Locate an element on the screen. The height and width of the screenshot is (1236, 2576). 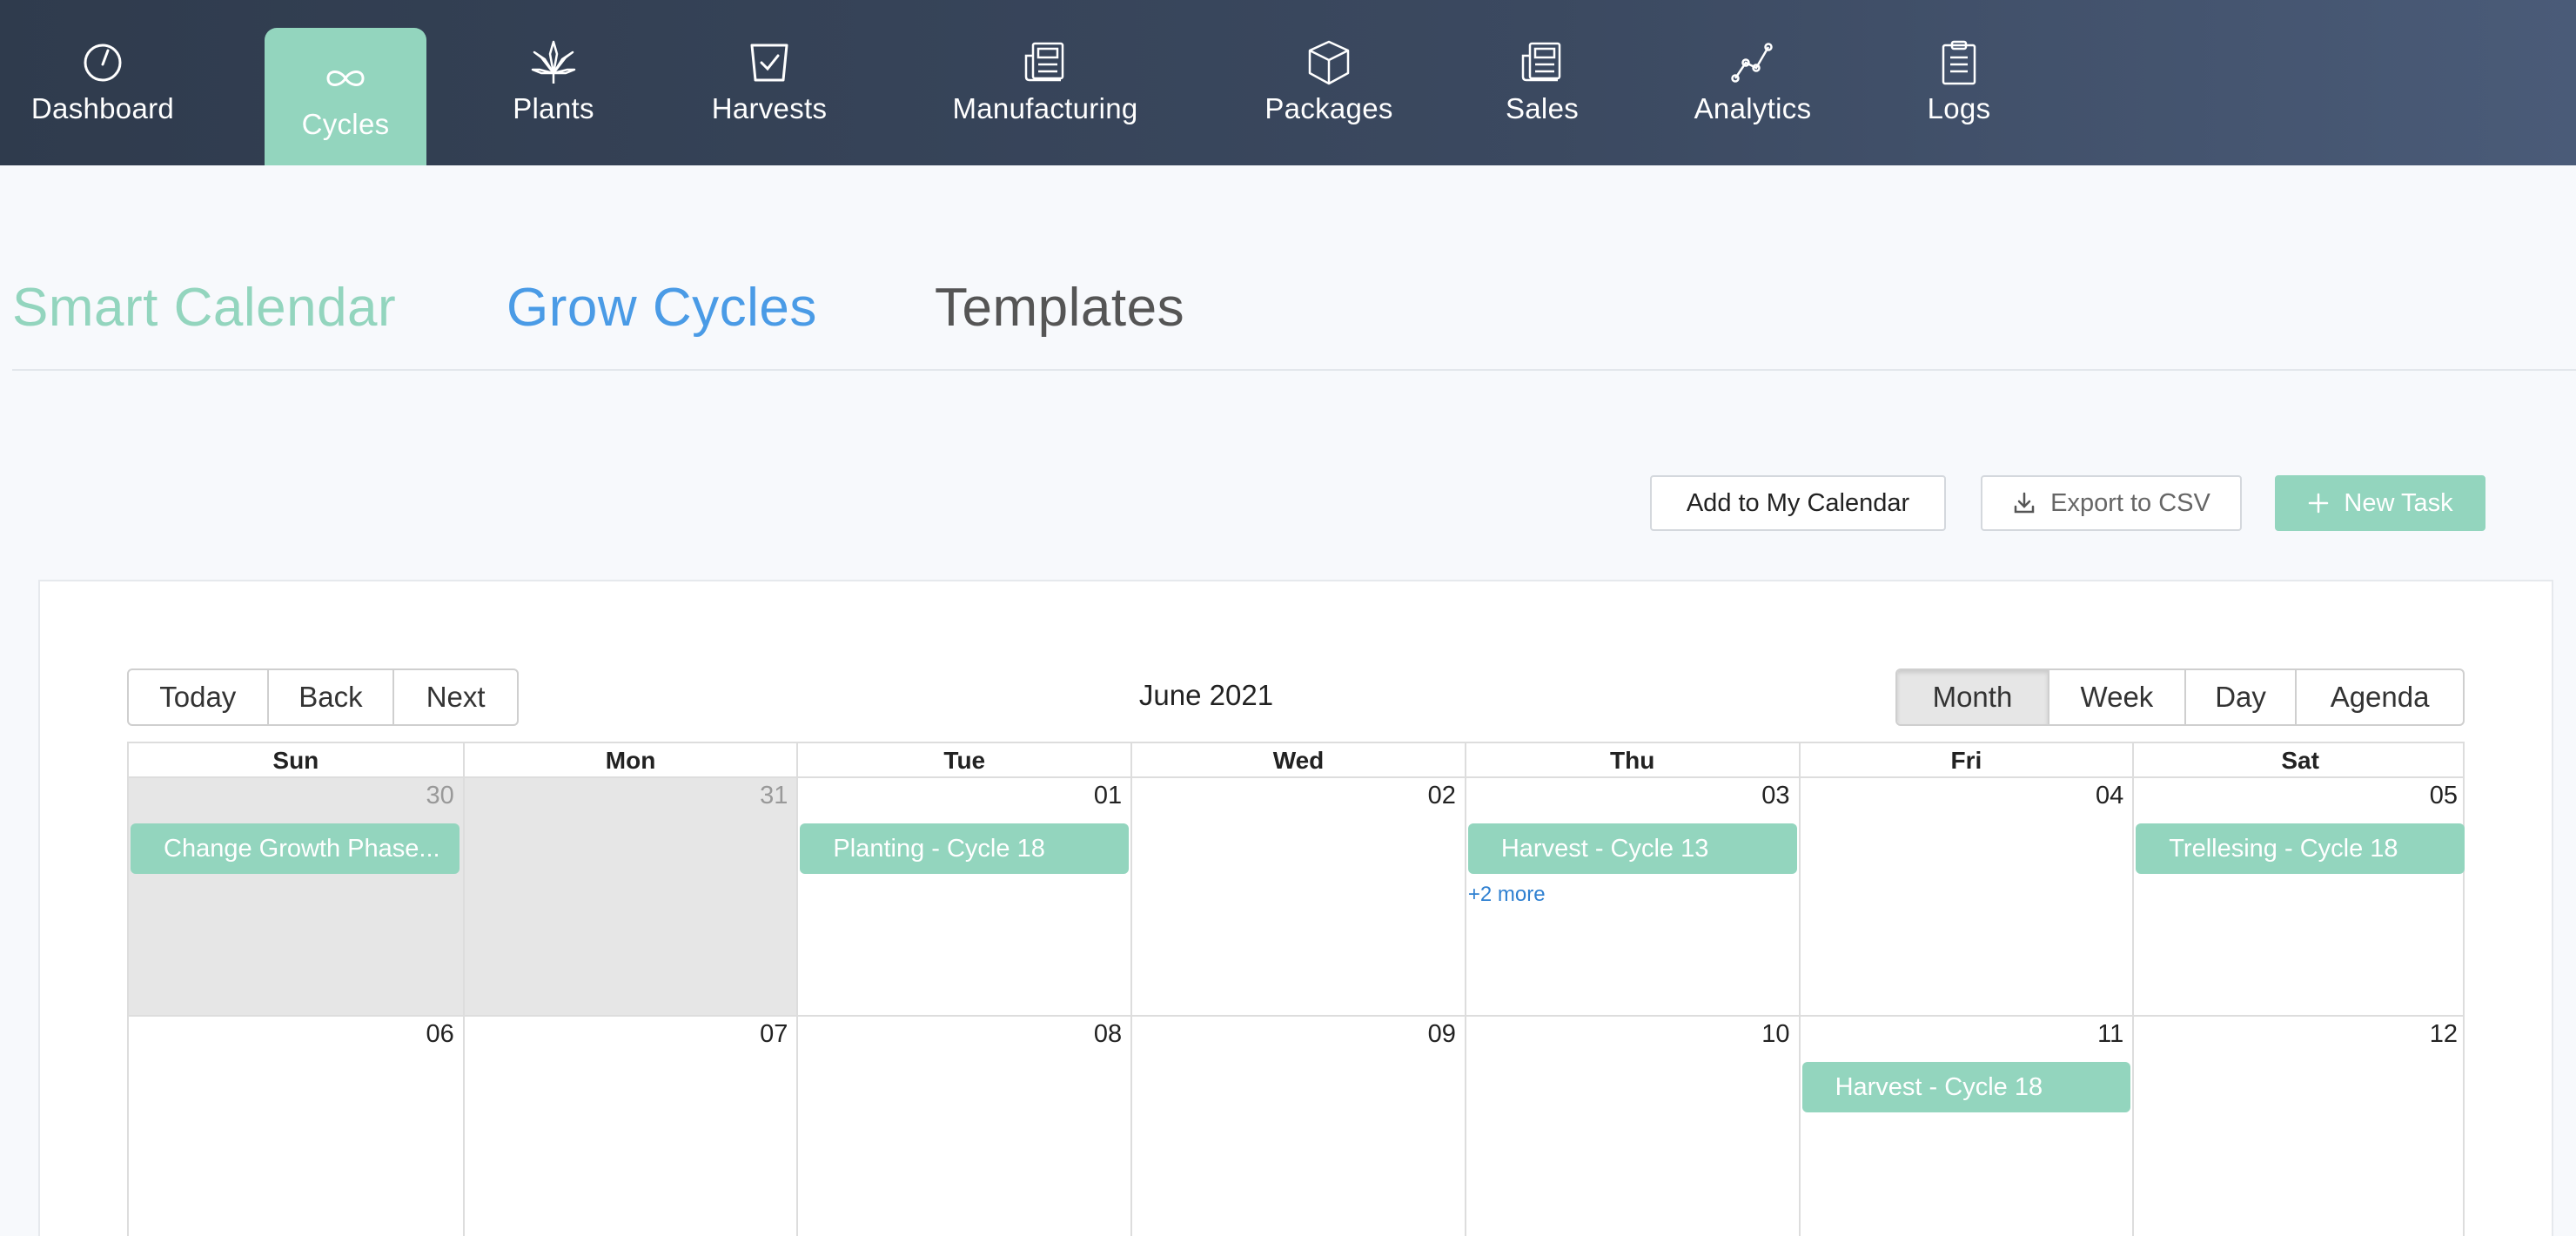
day-number: 12 is located at coordinates (2444, 1034).